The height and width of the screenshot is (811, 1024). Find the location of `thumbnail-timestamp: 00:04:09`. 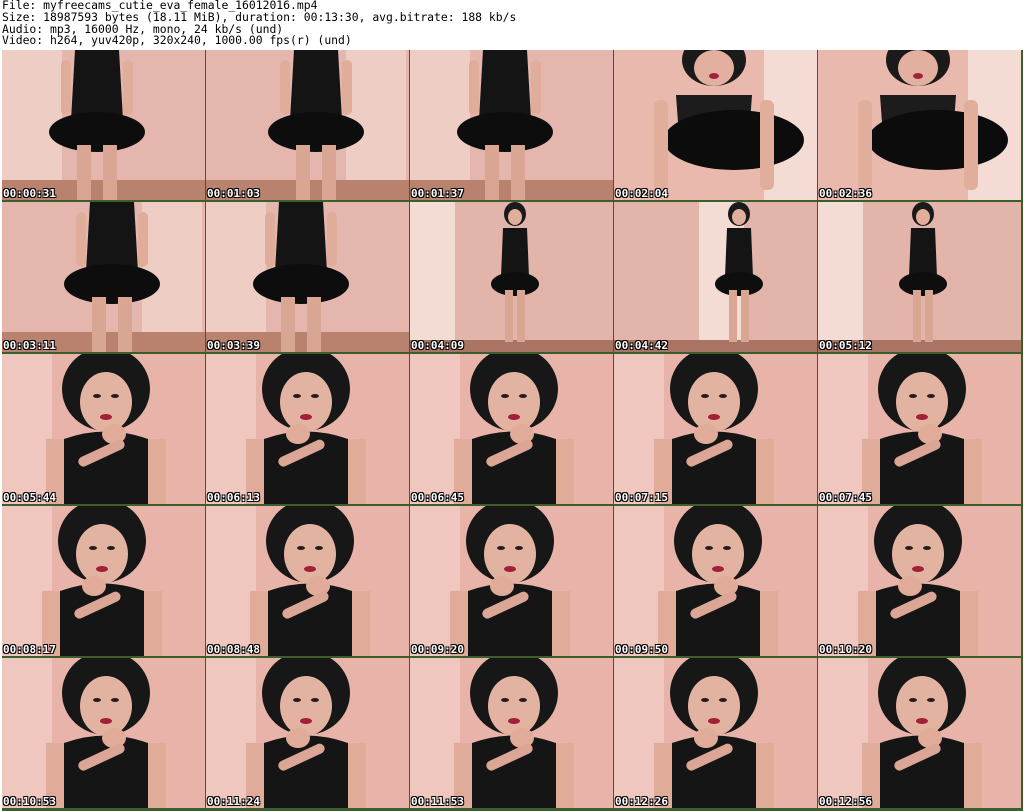

thumbnail-timestamp: 00:04:09 is located at coordinates (437, 345).